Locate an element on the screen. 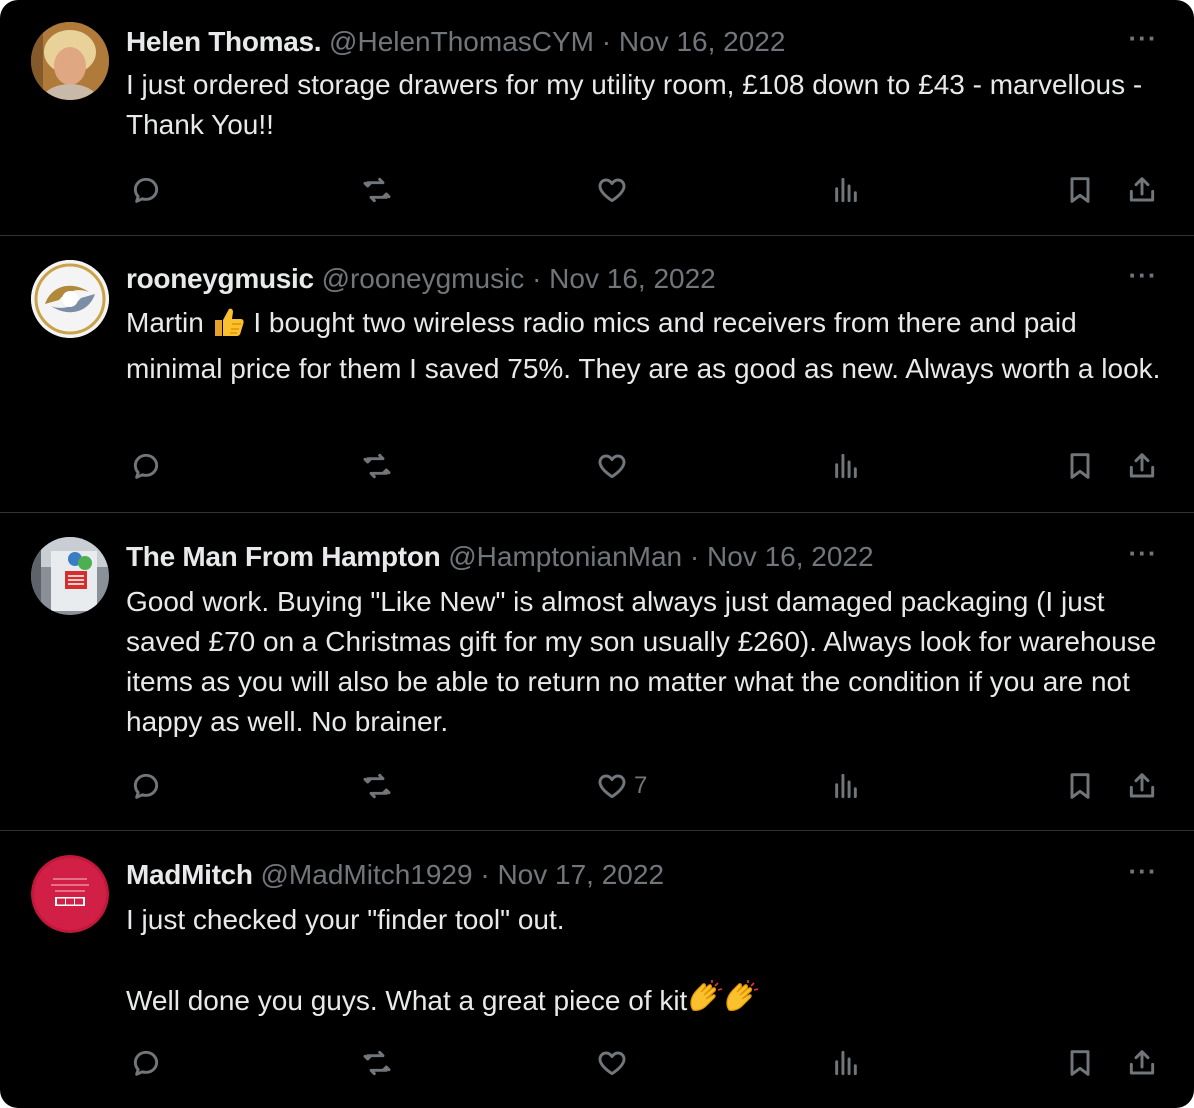  handle: @HelenThomasCYM is located at coordinates (461, 41).